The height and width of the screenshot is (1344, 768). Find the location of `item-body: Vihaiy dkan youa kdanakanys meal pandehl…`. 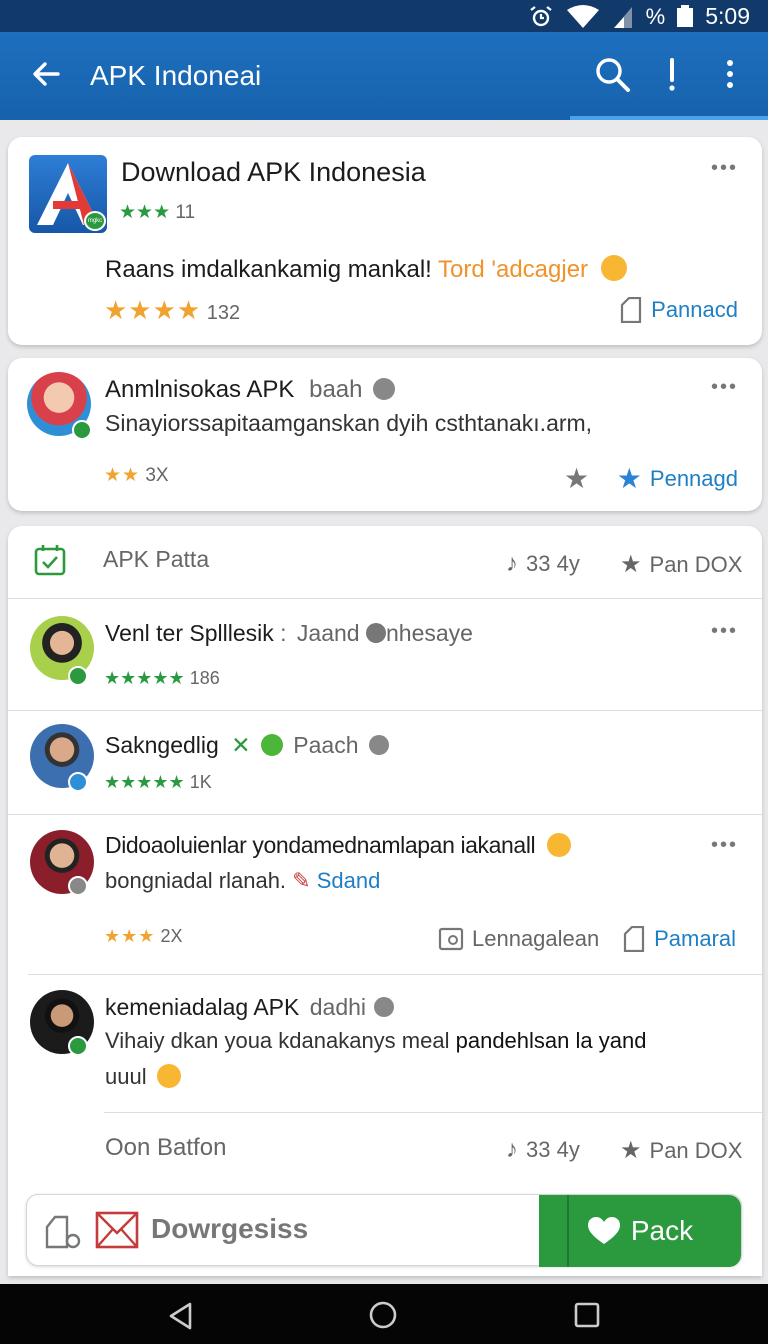

item-body: Vihaiy dkan youa kdanakanys meal pandehl… is located at coordinates (375, 1041).